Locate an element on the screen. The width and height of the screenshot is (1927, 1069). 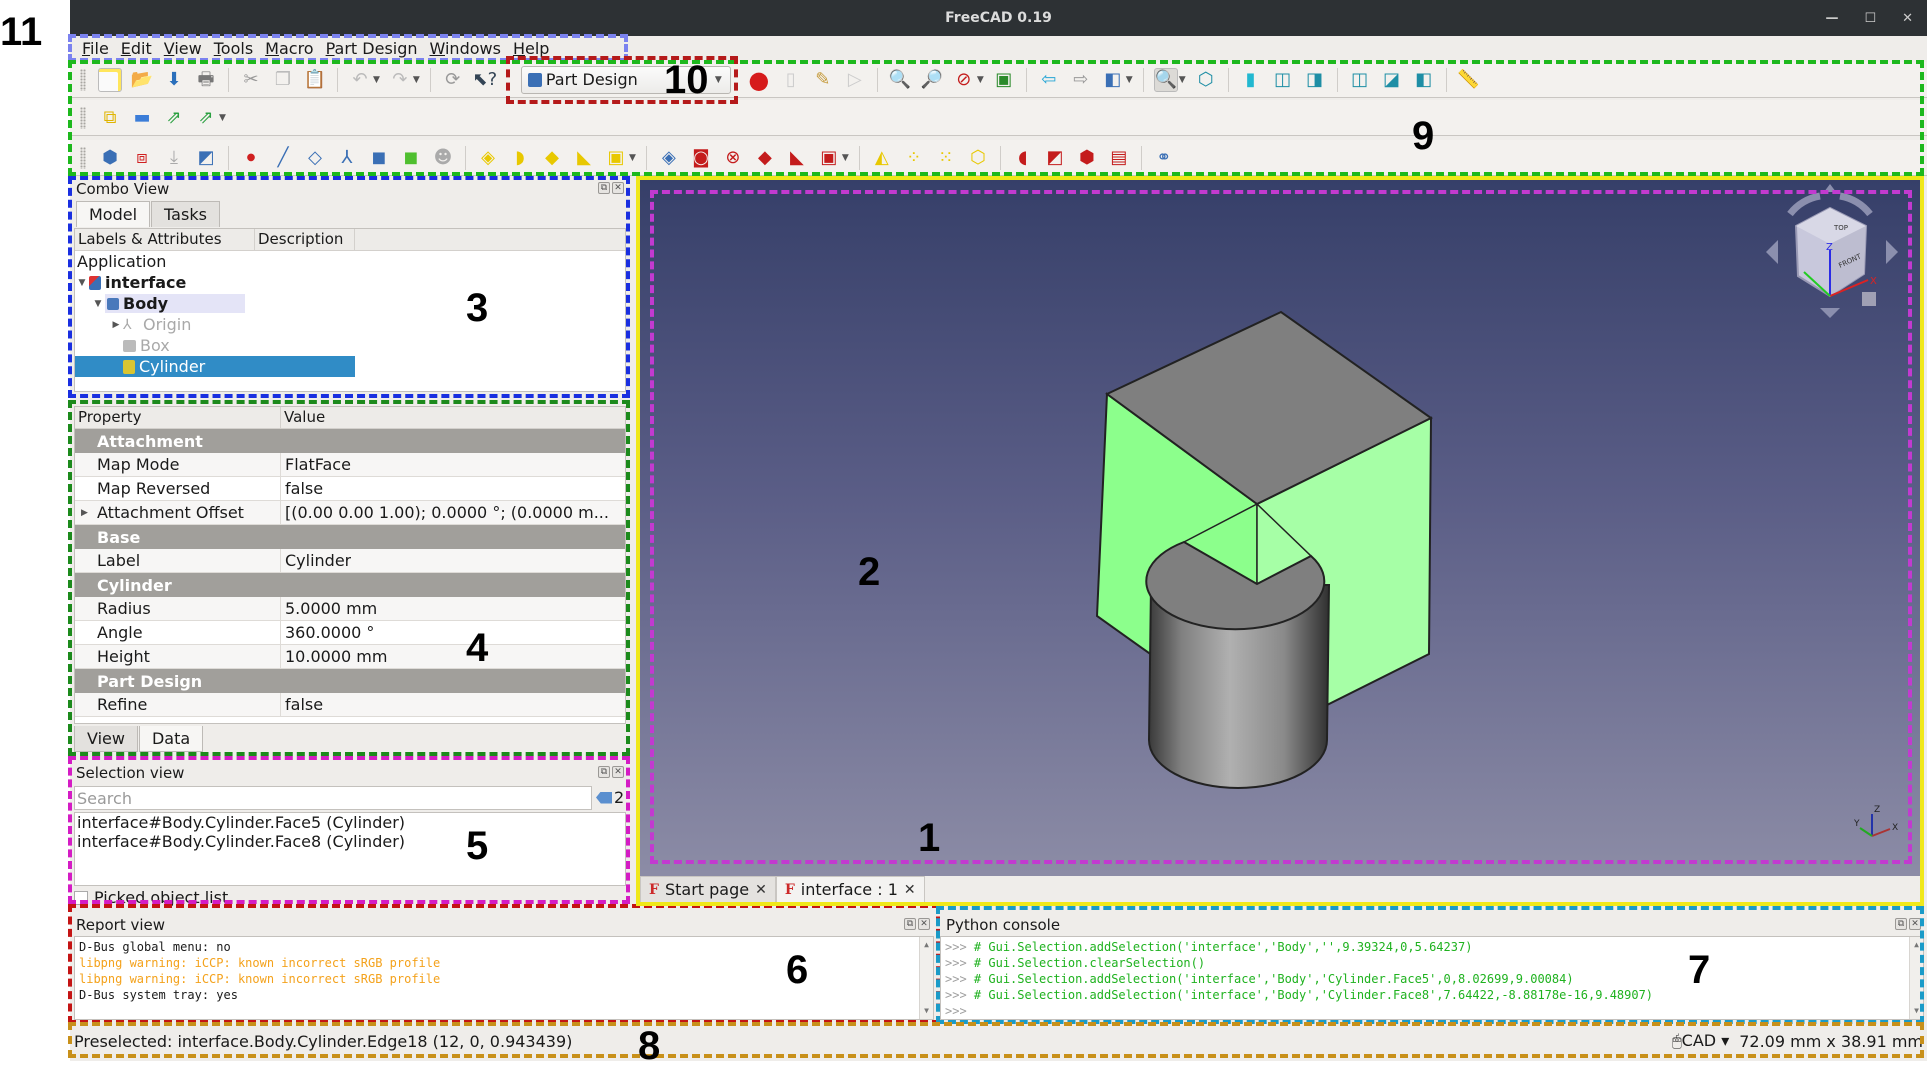
tree-item-interface: ▼ interface is located at coordinates (350, 282).